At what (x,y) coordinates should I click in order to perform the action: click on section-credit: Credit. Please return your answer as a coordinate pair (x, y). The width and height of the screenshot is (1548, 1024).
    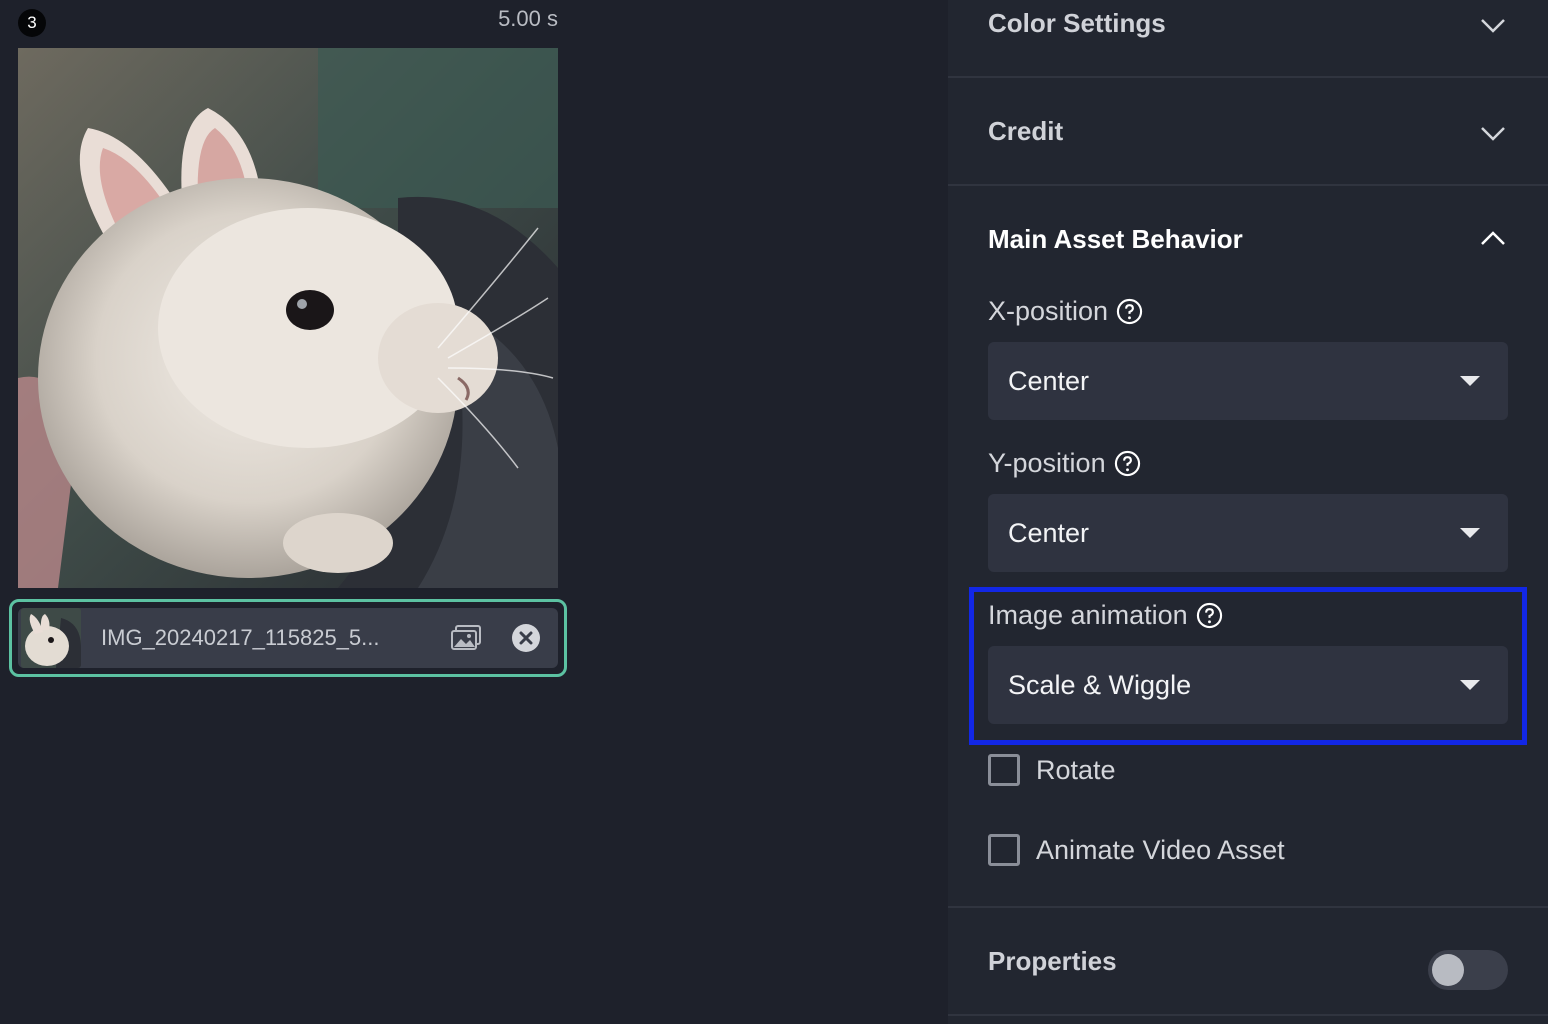
    Looking at the image, I should click on (1248, 132).